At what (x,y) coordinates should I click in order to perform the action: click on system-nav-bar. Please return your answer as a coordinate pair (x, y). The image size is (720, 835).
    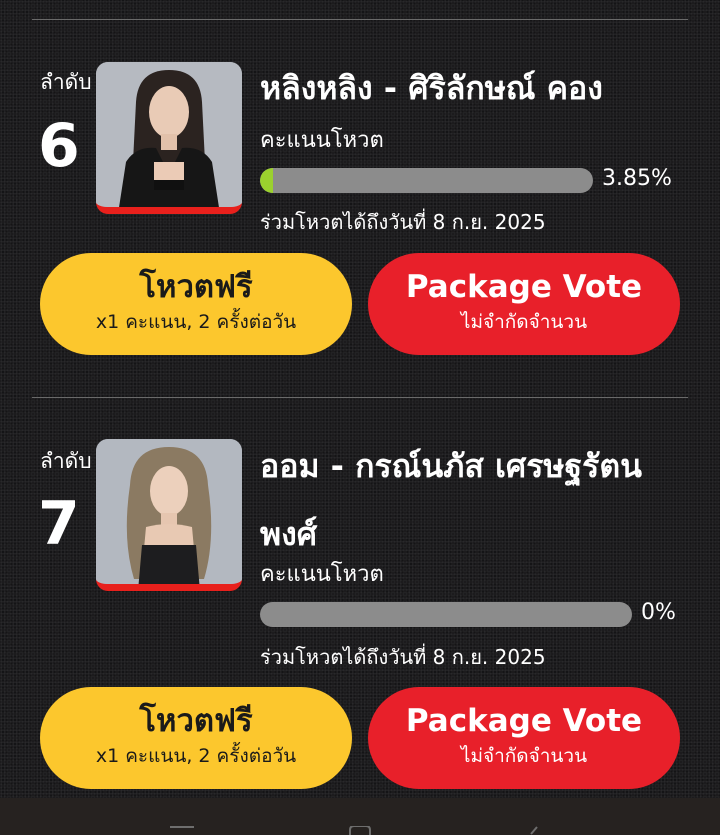
    Looking at the image, I should click on (360, 816).